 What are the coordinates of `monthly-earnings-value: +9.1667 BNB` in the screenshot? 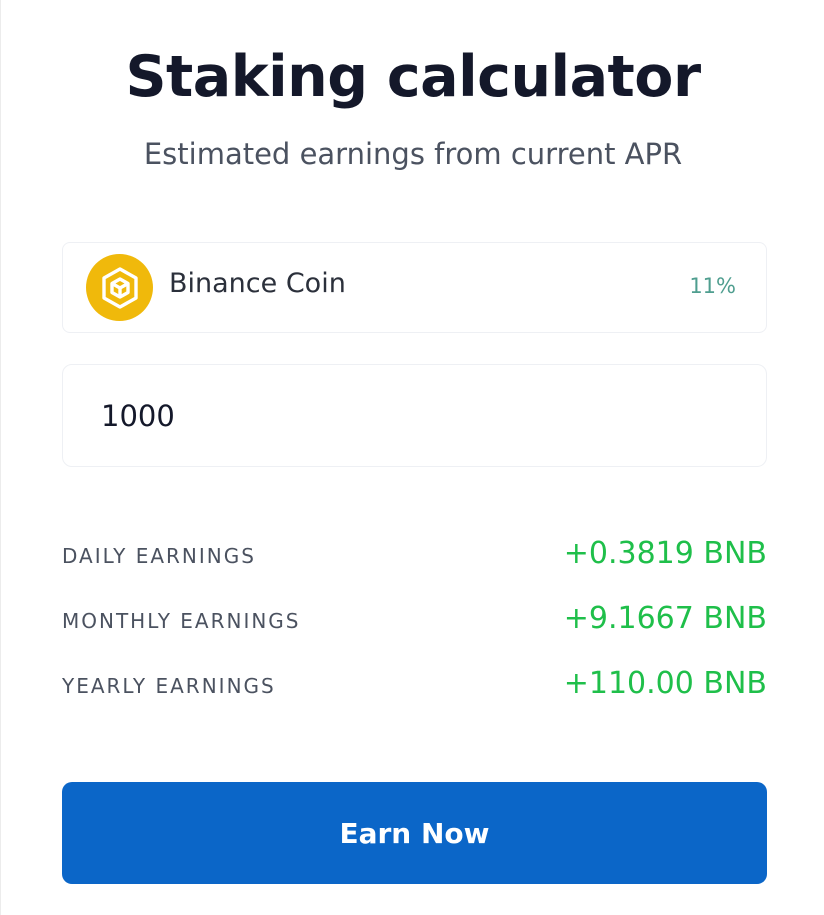 It's located at (665, 618).